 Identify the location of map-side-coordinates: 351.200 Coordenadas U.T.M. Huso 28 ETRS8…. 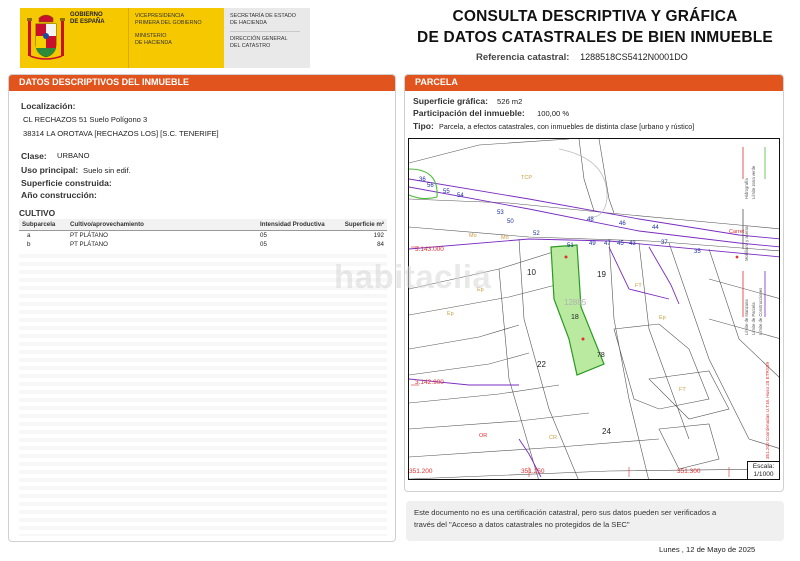
(767, 410).